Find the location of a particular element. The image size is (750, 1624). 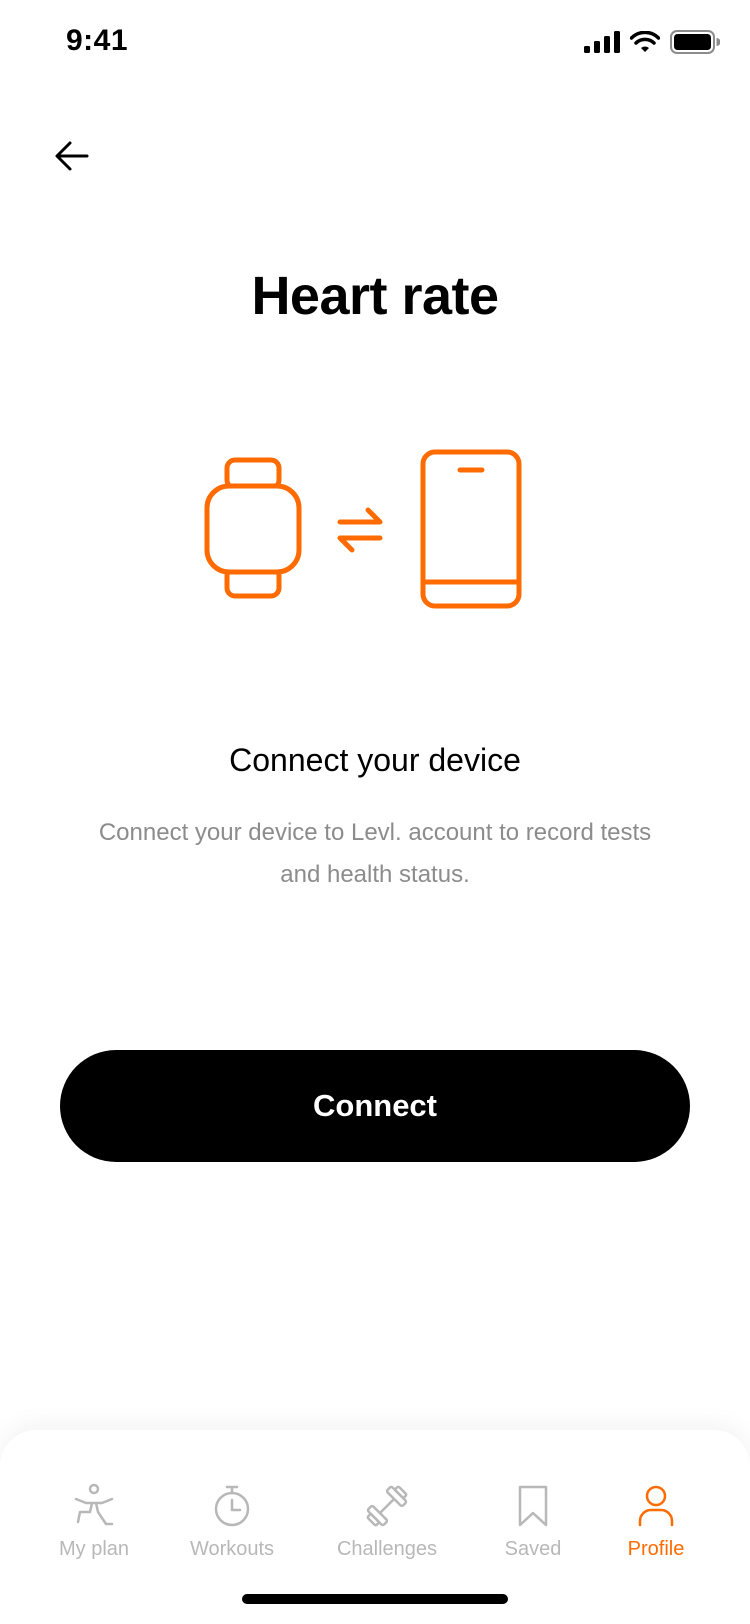

tab-profile: Profile is located at coordinates (656, 1530).